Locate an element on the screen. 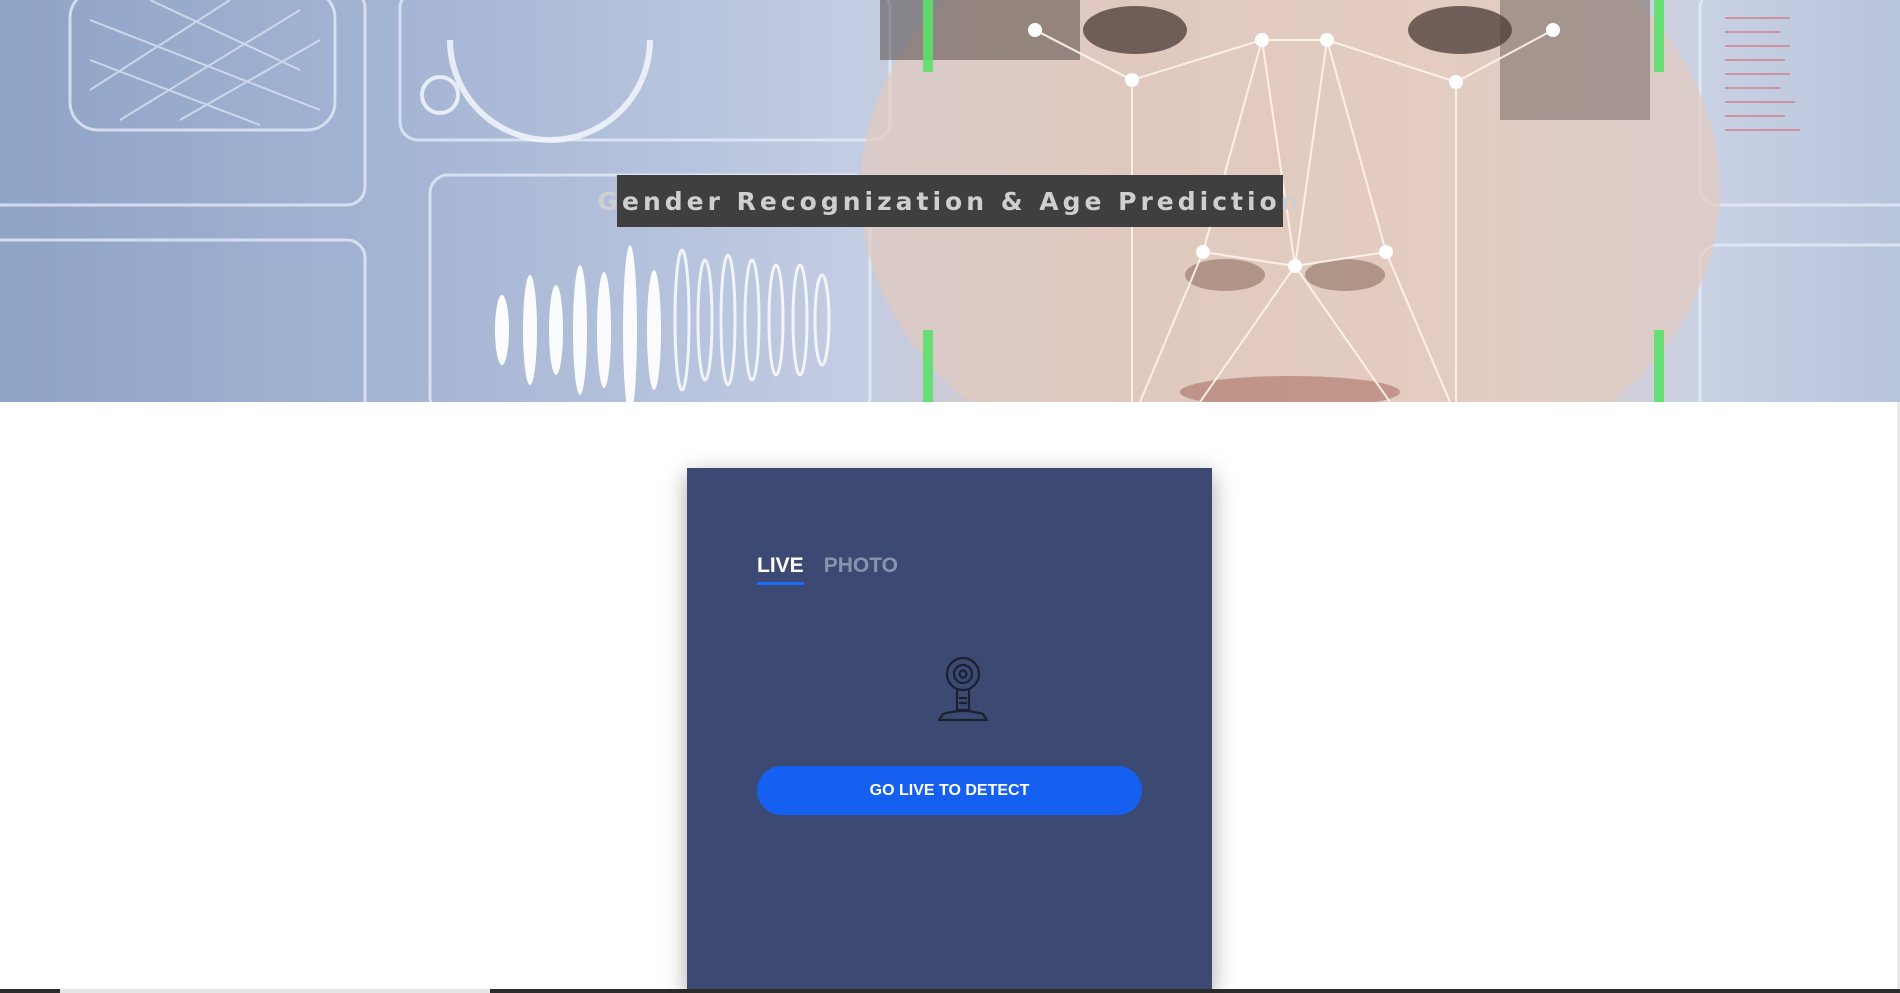 The width and height of the screenshot is (1900, 993). mode-tabs: LIVE PHOTO is located at coordinates (827, 569).